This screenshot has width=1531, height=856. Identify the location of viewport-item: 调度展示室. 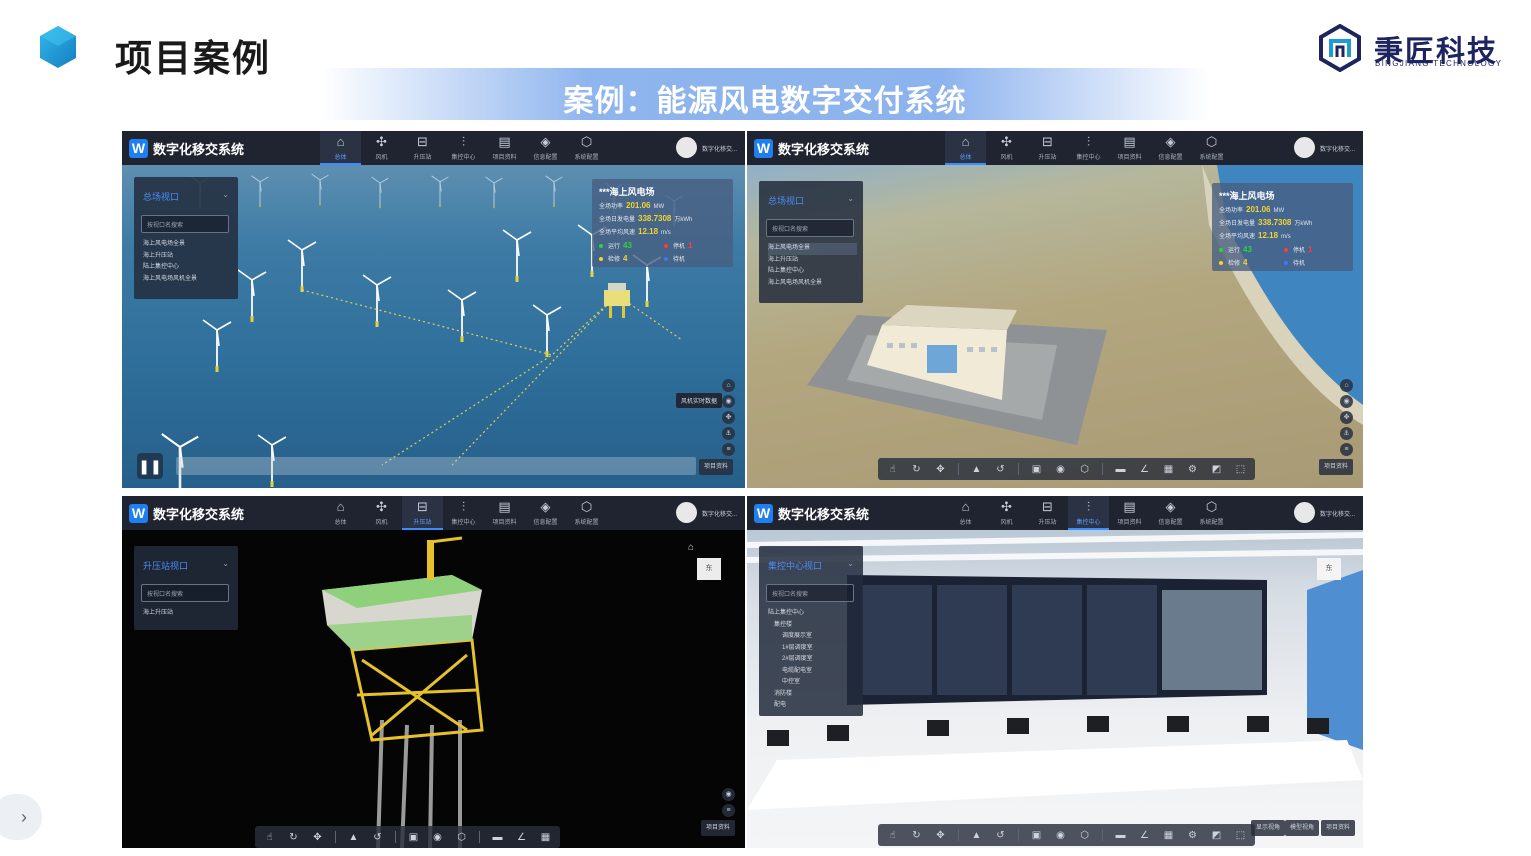
(812, 637).